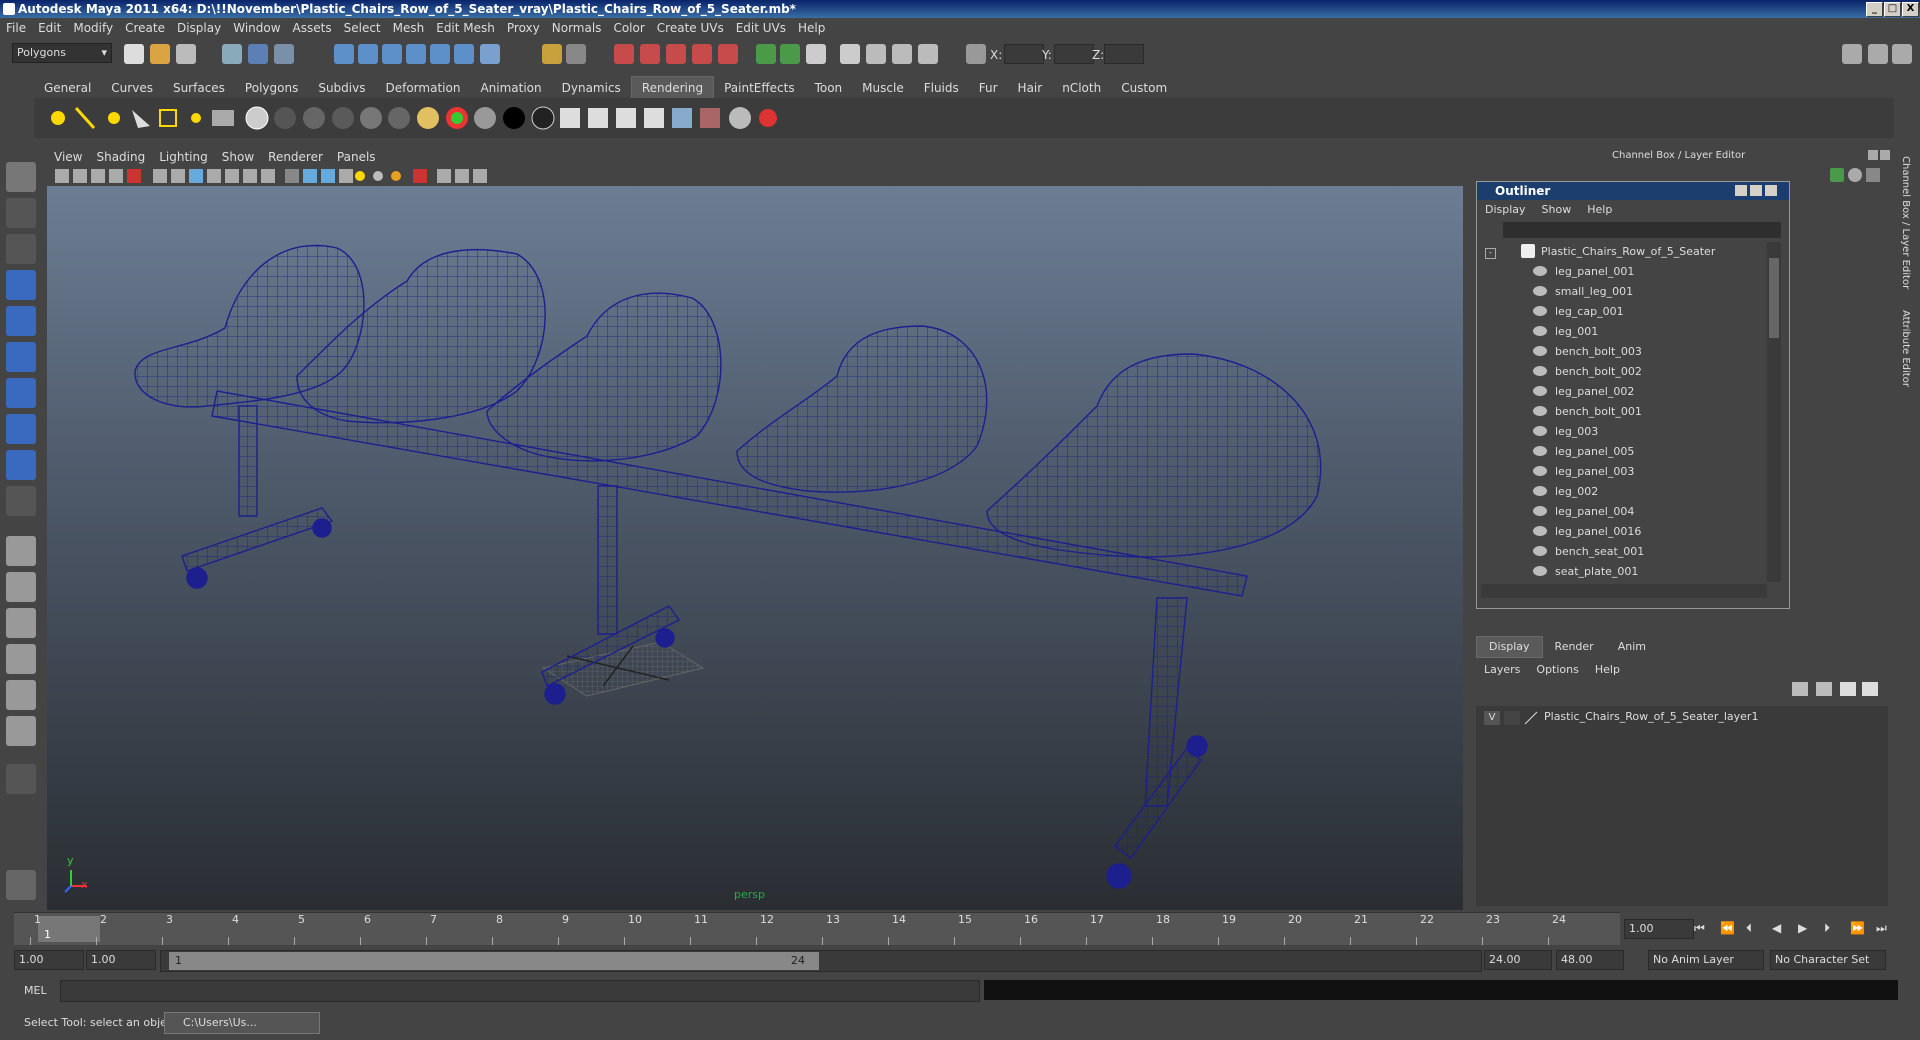 Image resolution: width=1920 pixels, height=1040 pixels. Describe the element at coordinates (1502, 669) in the screenshot. I see `layer-menu-layers: Layers` at that location.